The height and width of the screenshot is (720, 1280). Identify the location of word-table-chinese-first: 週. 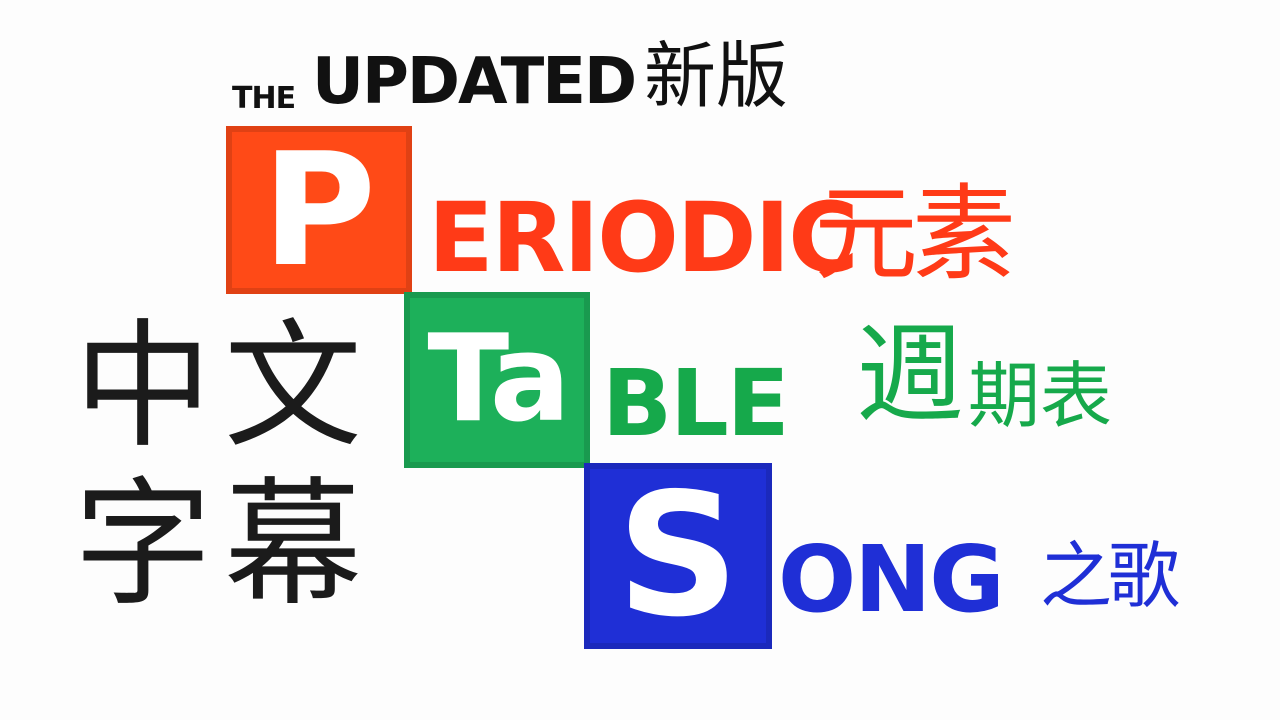
(910, 375).